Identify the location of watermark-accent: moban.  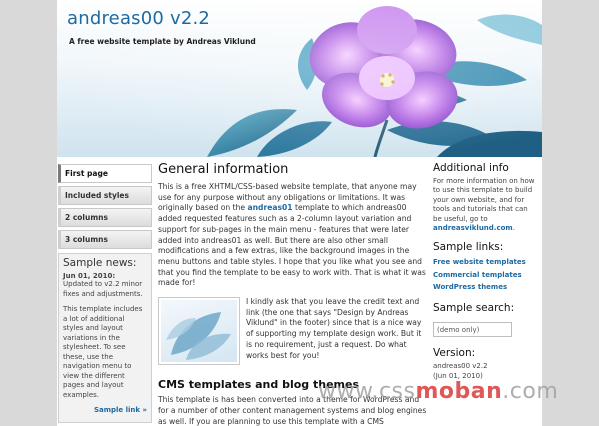
(459, 391).